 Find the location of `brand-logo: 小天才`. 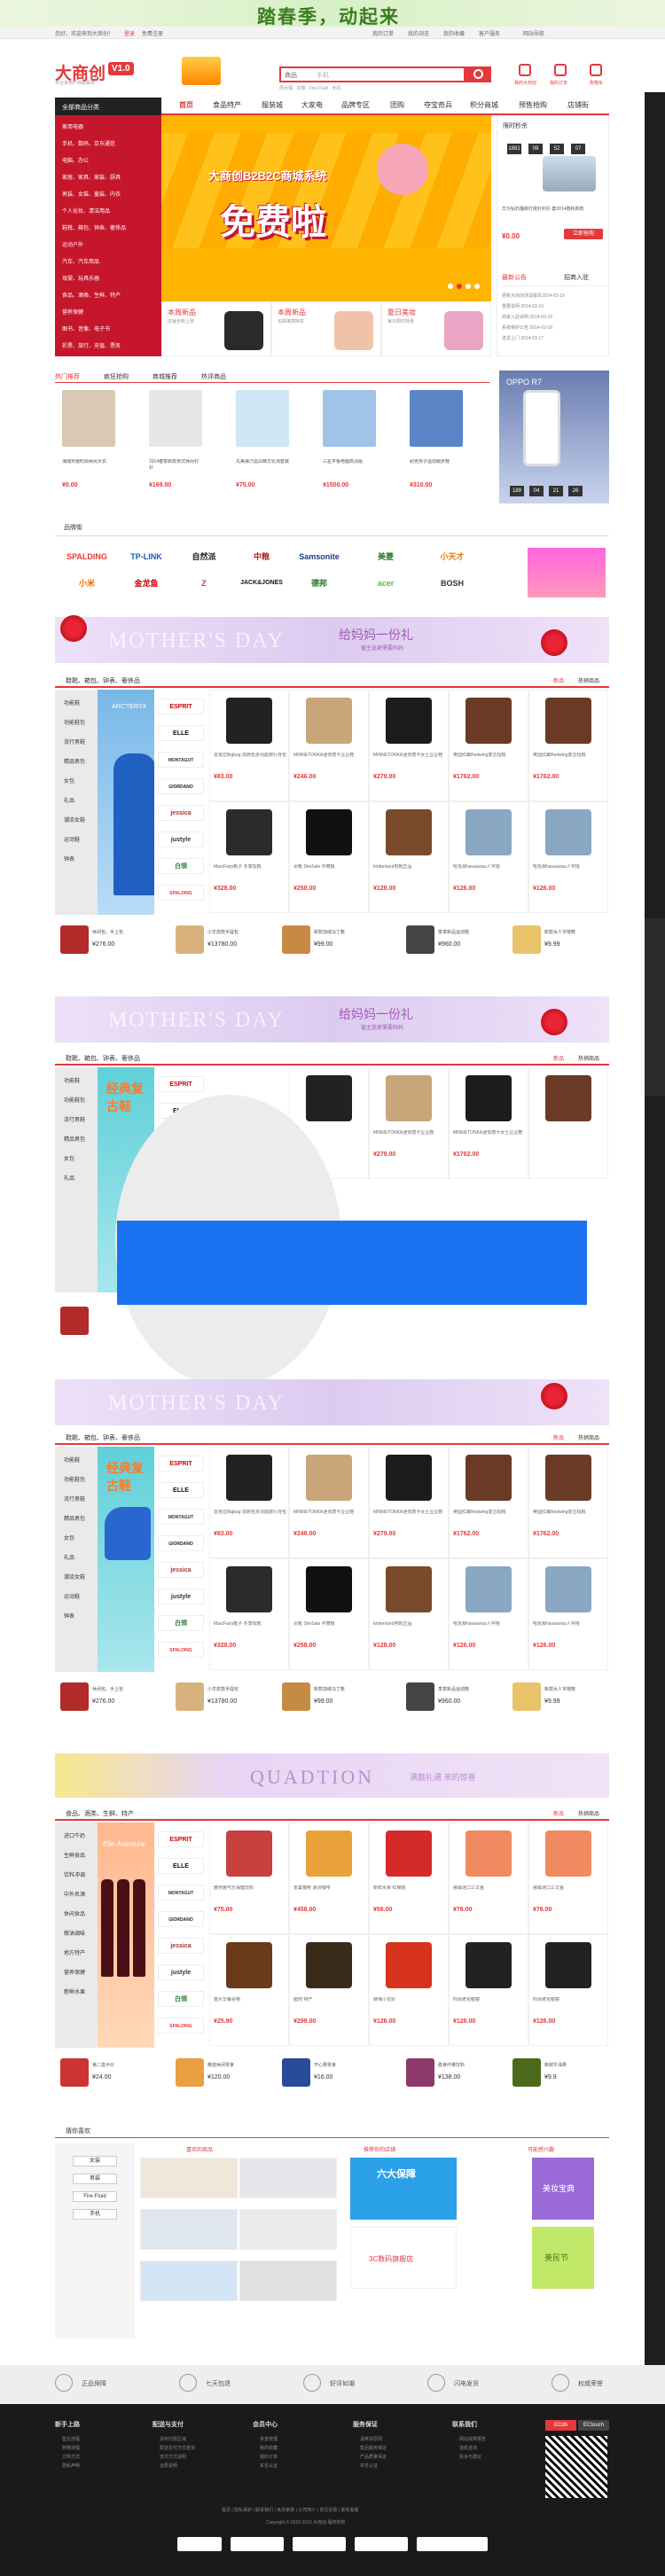

brand-logo: 小天才 is located at coordinates (453, 557).